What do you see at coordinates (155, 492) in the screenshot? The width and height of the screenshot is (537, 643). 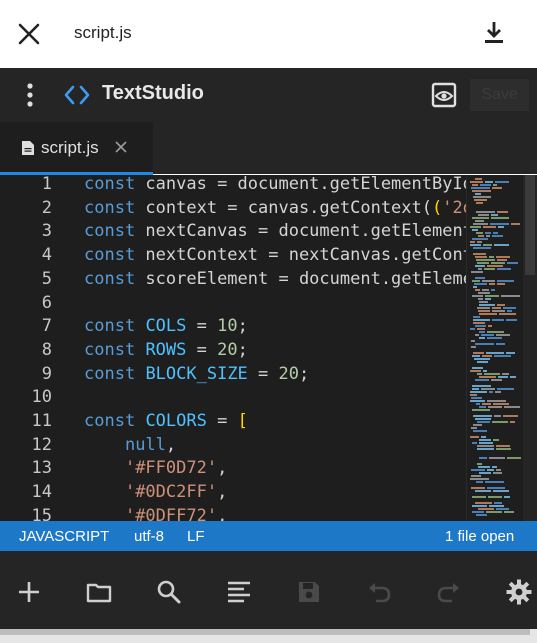 I see `code-line: '#0DC2FF',` at bounding box center [155, 492].